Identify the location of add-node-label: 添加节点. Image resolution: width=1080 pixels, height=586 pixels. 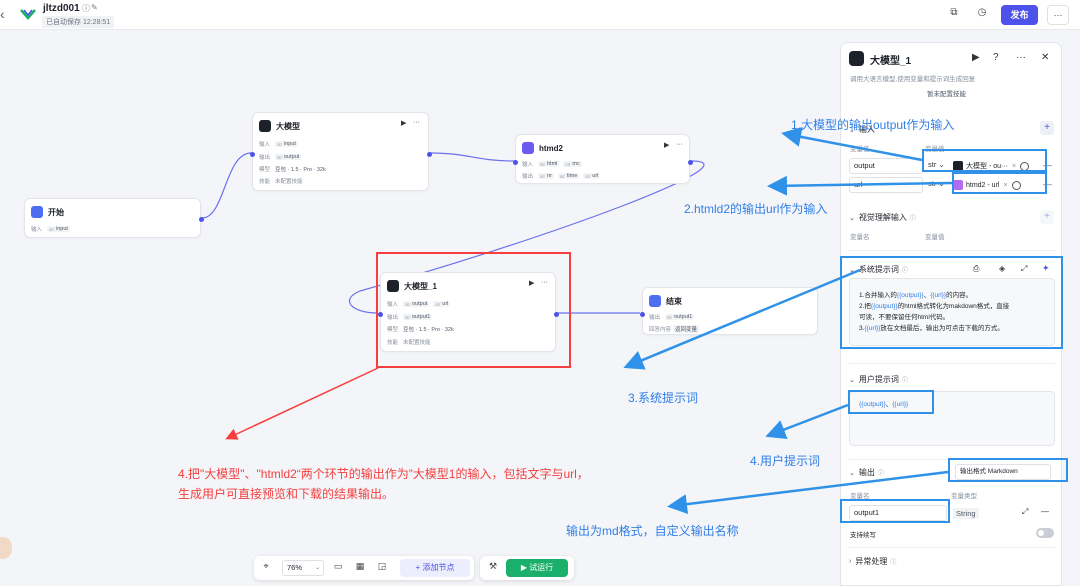
(438, 567).